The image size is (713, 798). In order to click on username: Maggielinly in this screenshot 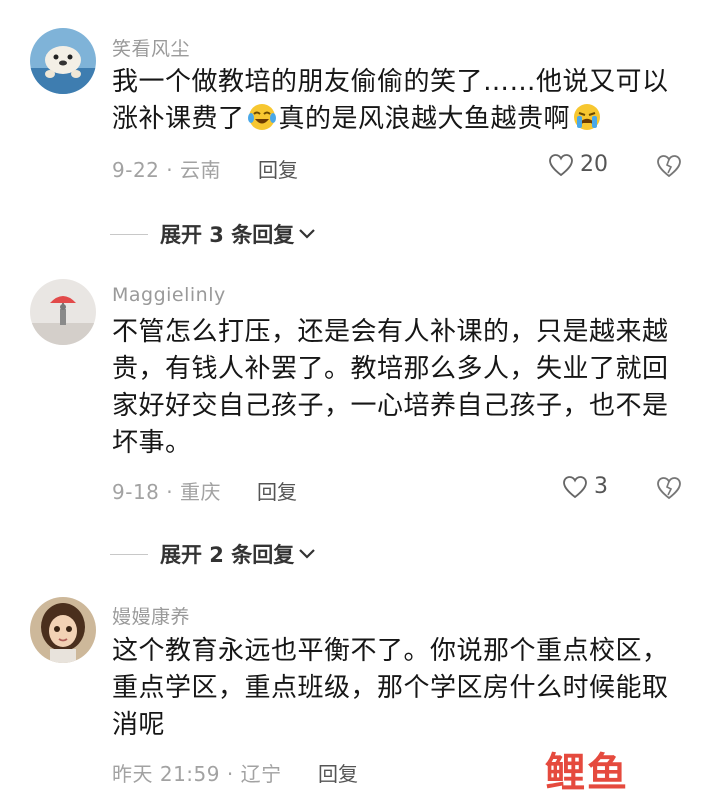, I will do `click(169, 295)`.